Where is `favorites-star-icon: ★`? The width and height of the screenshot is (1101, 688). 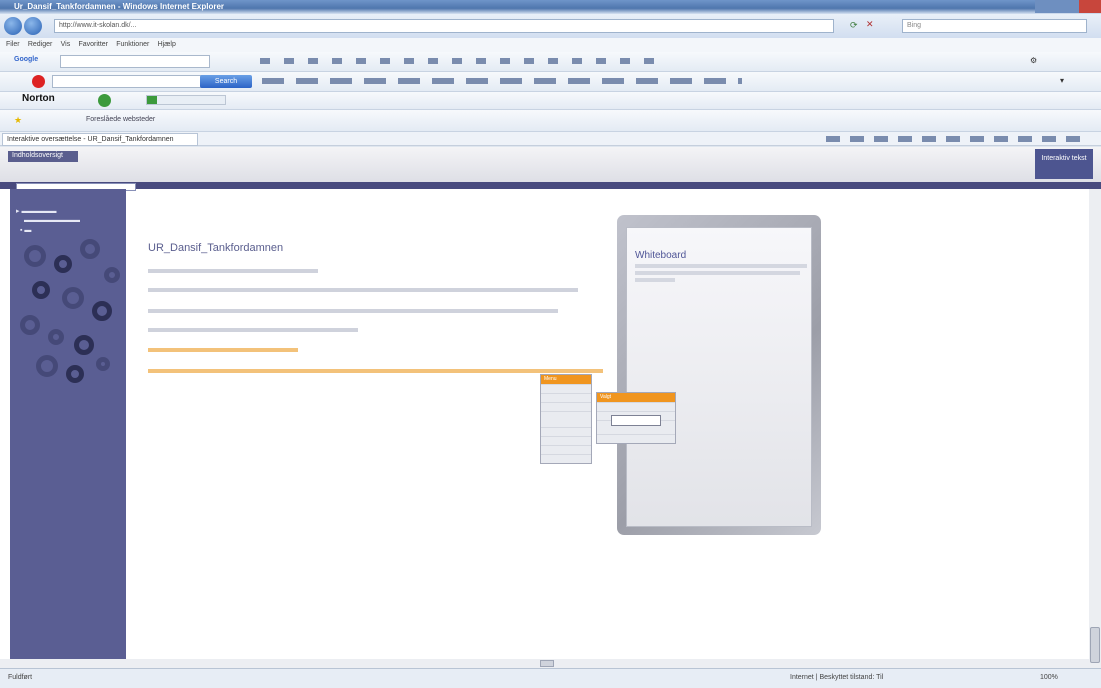 favorites-star-icon: ★ is located at coordinates (18, 120).